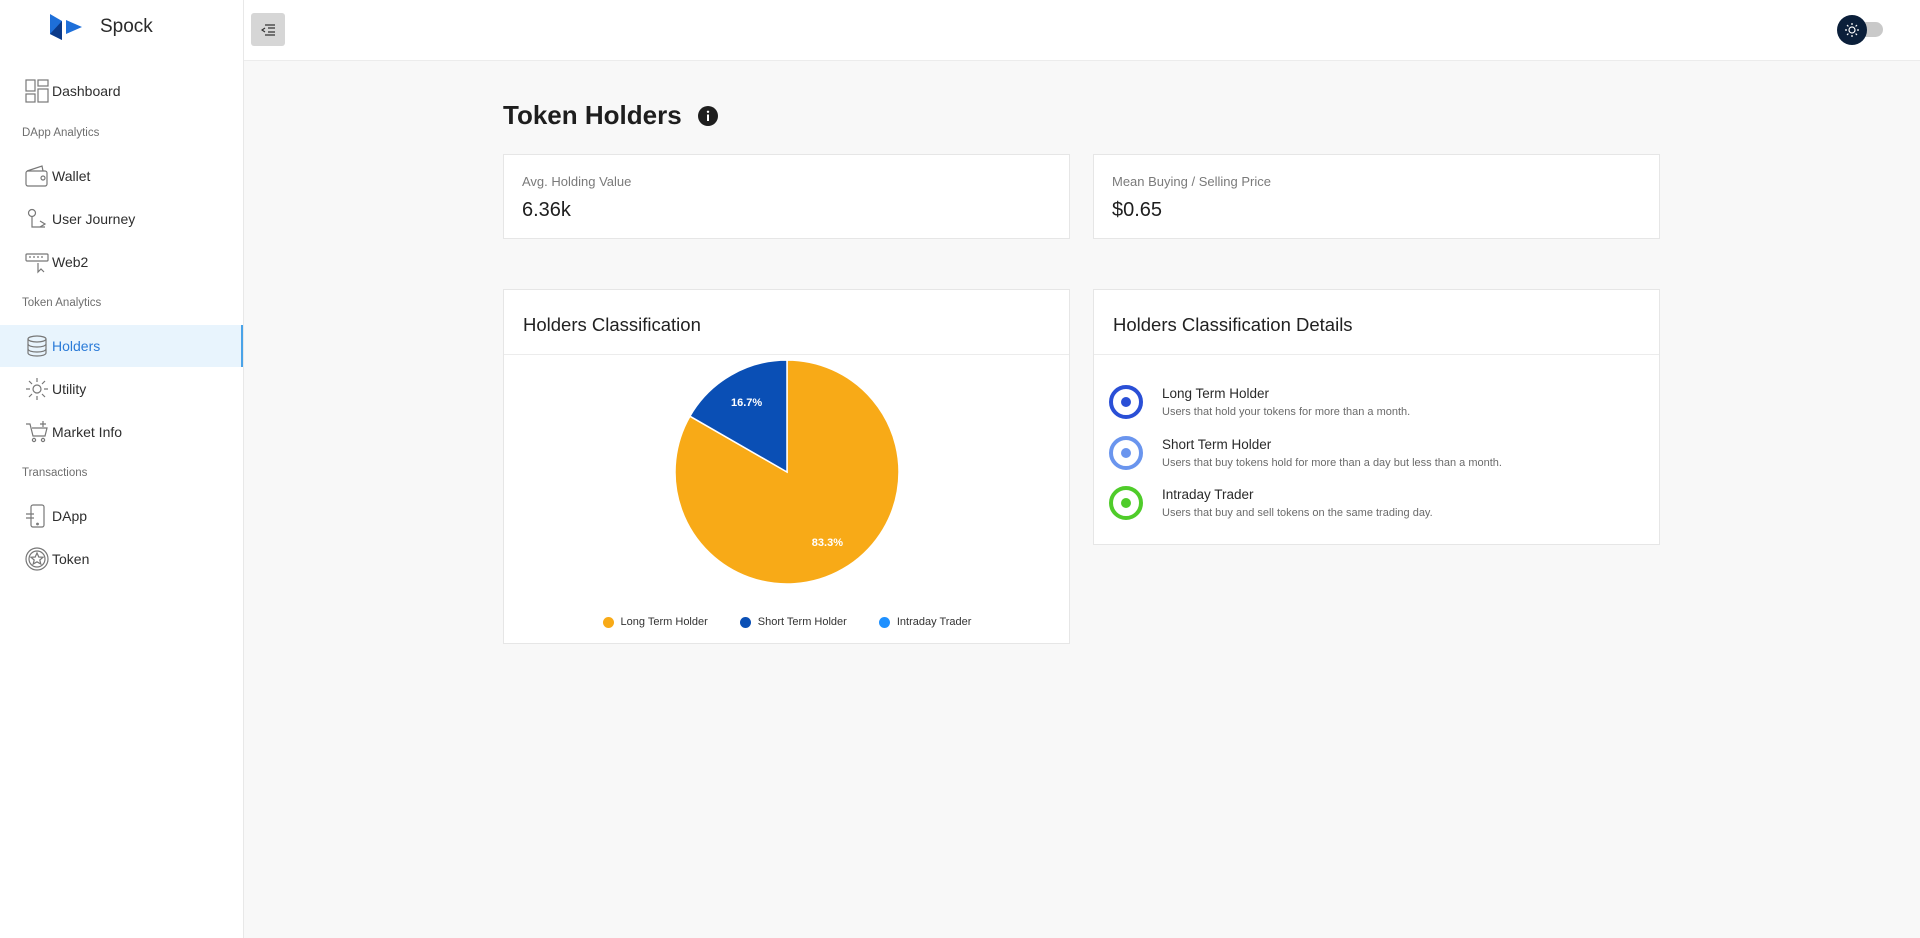  I want to click on legend-item-long-term: Long Term Holder, so click(655, 622).